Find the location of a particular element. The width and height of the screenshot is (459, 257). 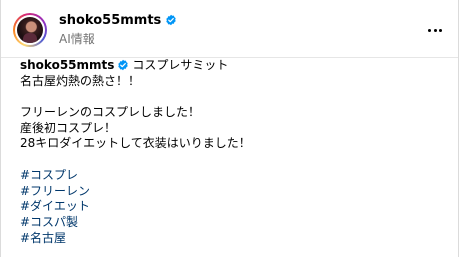

caption-line: 28キロダイエットして衣装はいりました！ is located at coordinates (135, 143).